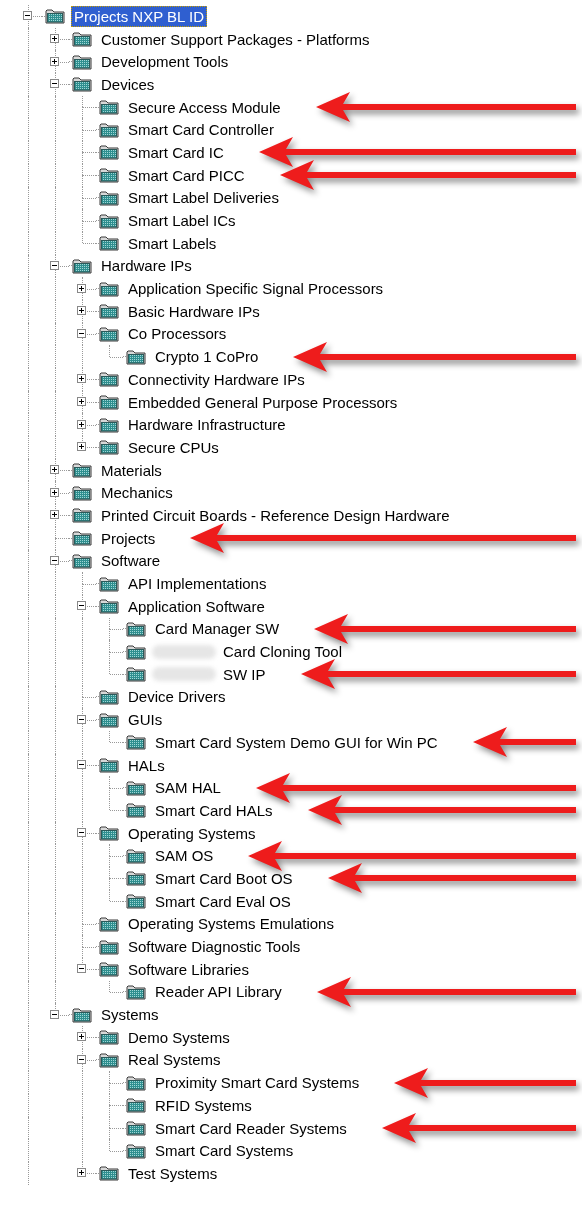 The image size is (582, 1205). I want to click on tree-item: Basic Hardware IPs, so click(194, 311).